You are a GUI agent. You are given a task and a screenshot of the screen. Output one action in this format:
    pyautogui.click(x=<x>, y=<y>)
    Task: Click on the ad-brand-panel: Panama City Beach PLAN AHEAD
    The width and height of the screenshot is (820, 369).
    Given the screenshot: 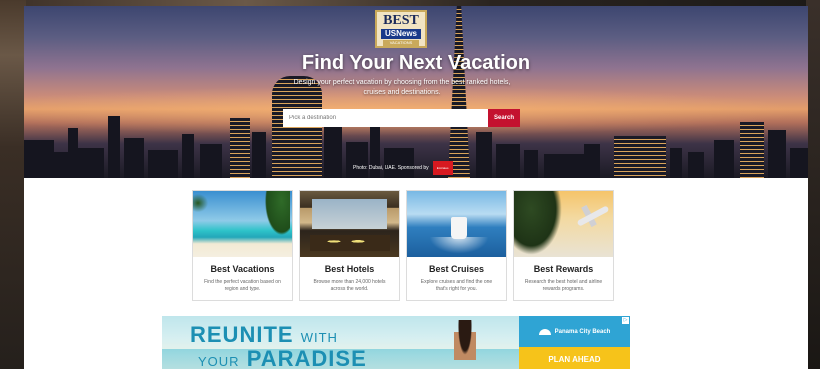 What is the action you would take?
    pyautogui.click(x=574, y=342)
    